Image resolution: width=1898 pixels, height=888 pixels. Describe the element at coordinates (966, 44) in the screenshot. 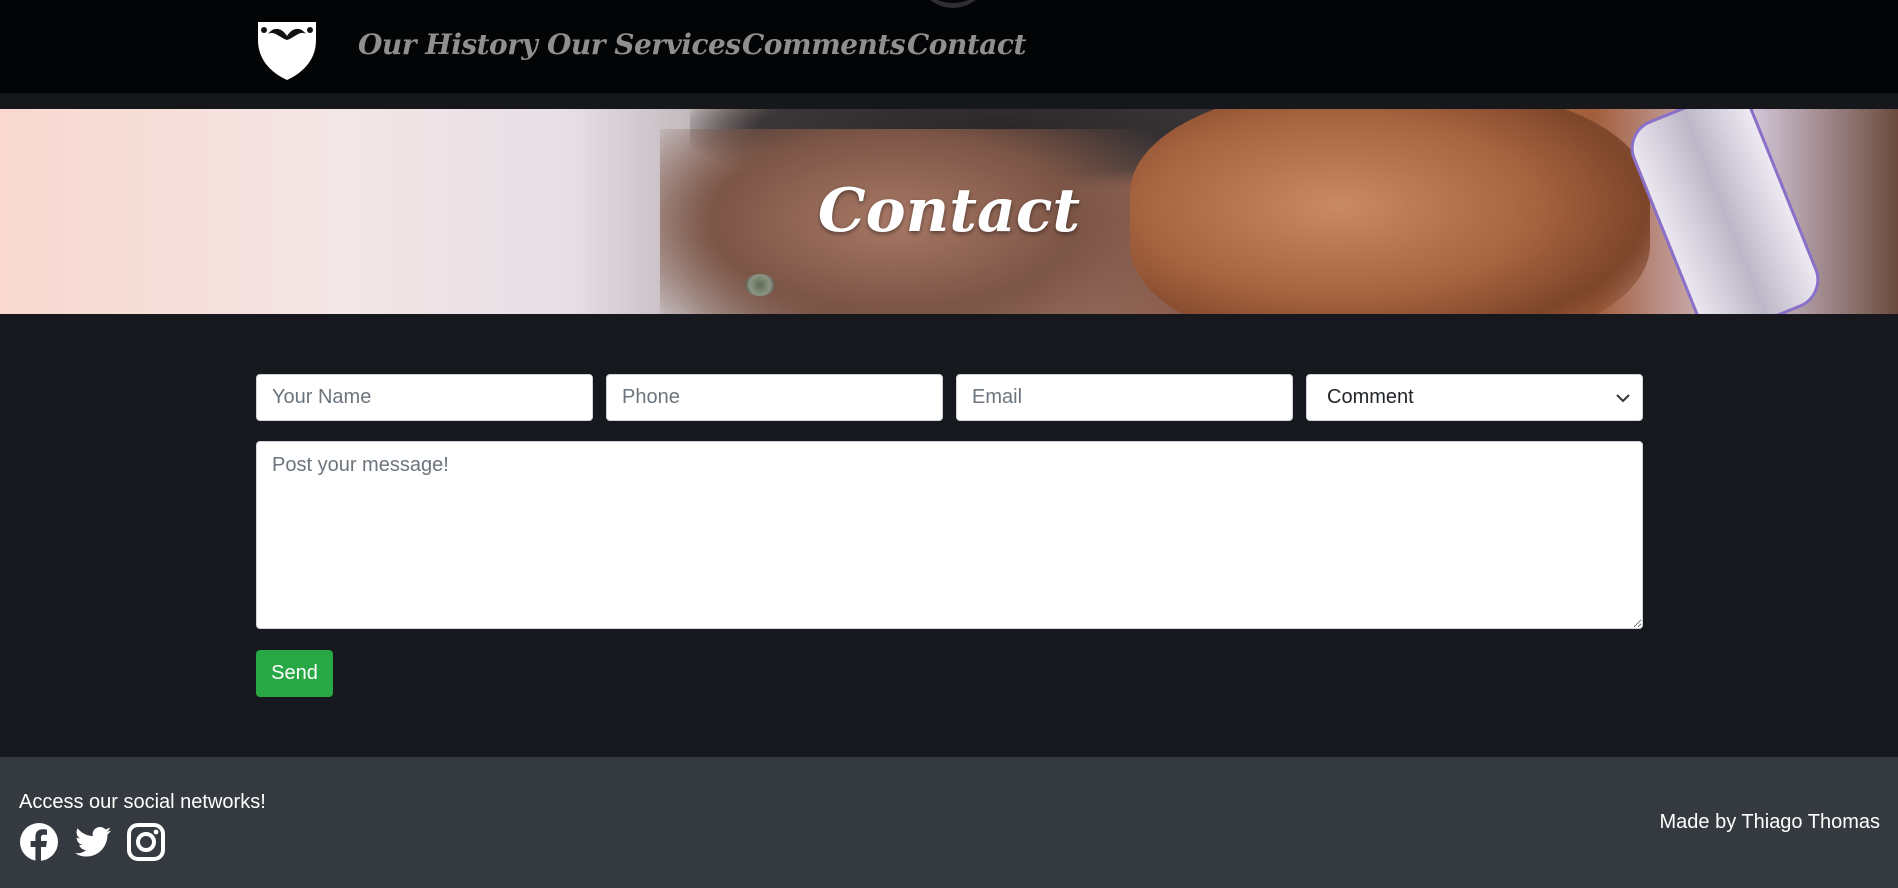

I see `nav-link-contact: Contact` at that location.